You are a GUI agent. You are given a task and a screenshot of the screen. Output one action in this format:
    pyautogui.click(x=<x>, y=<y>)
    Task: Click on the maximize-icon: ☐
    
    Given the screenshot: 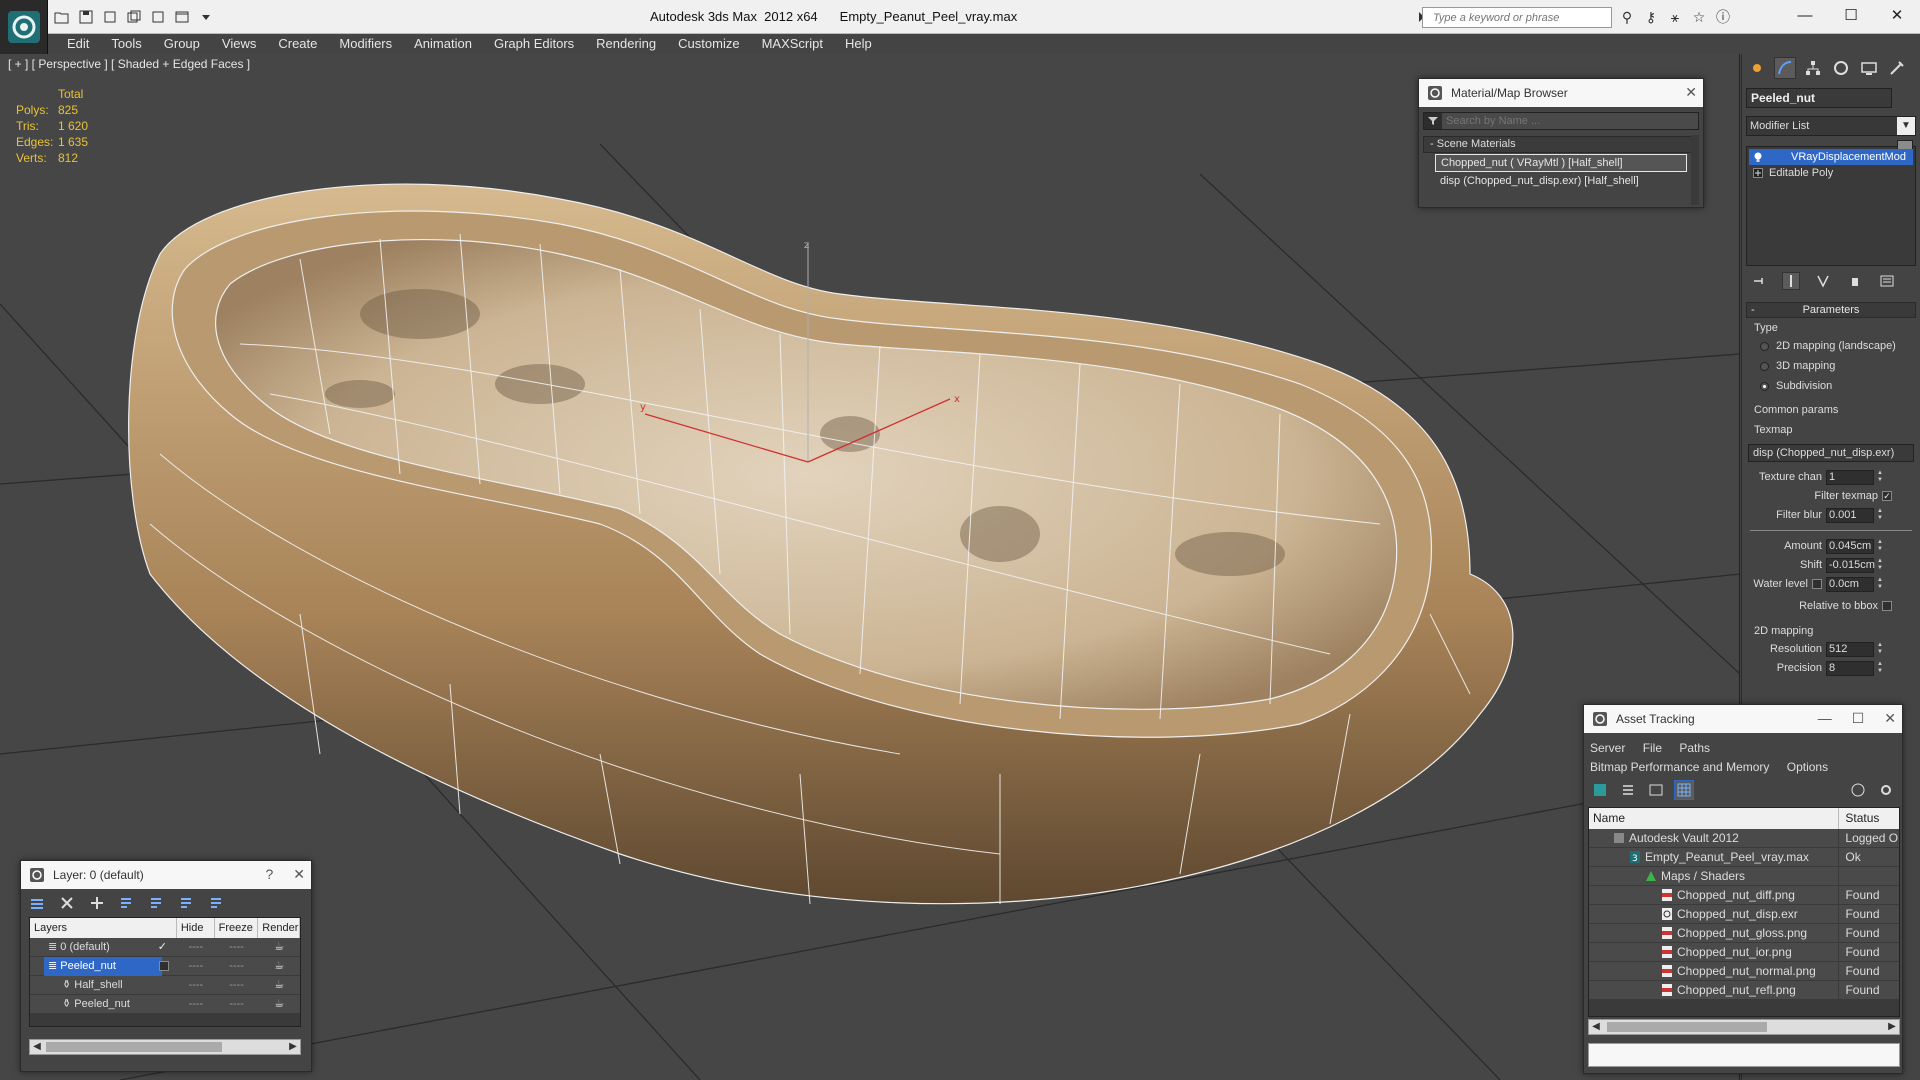 What is the action you would take?
    pyautogui.click(x=1851, y=15)
    